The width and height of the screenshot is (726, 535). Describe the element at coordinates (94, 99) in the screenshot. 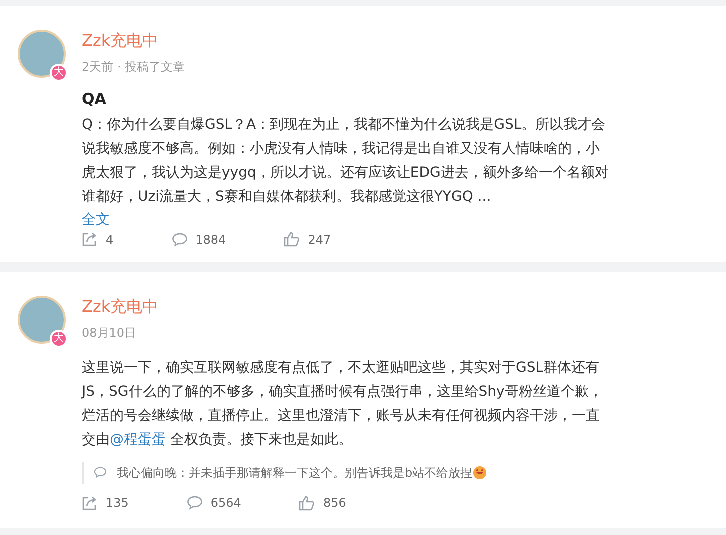

I see `post-title: QA` at that location.